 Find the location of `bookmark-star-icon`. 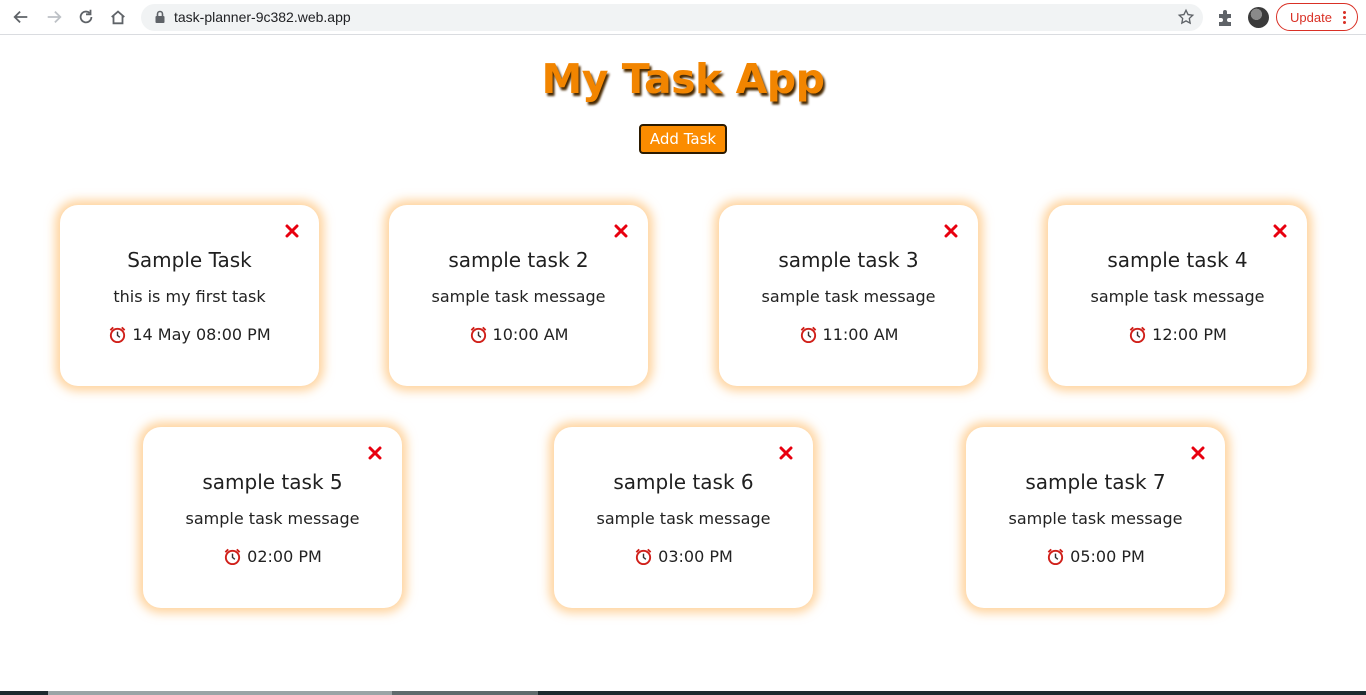

bookmark-star-icon is located at coordinates (1186, 17).